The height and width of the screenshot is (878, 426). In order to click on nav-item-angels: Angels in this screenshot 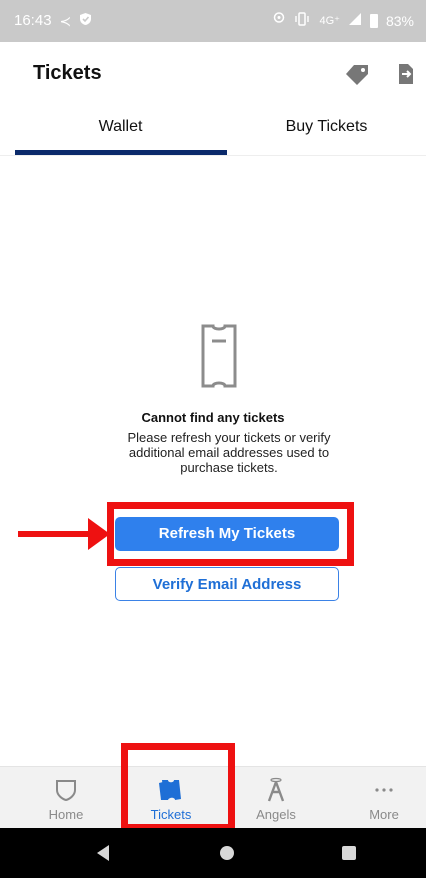, I will do `click(276, 798)`.